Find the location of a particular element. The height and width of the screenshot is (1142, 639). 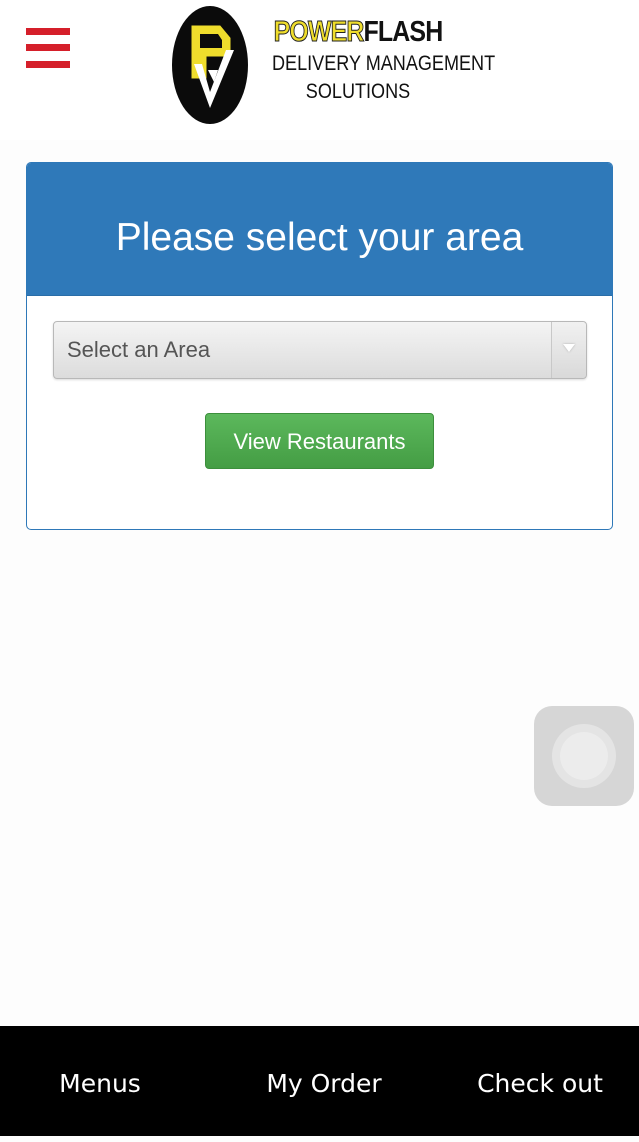

panel-title: Please select your area is located at coordinates (319, 237).